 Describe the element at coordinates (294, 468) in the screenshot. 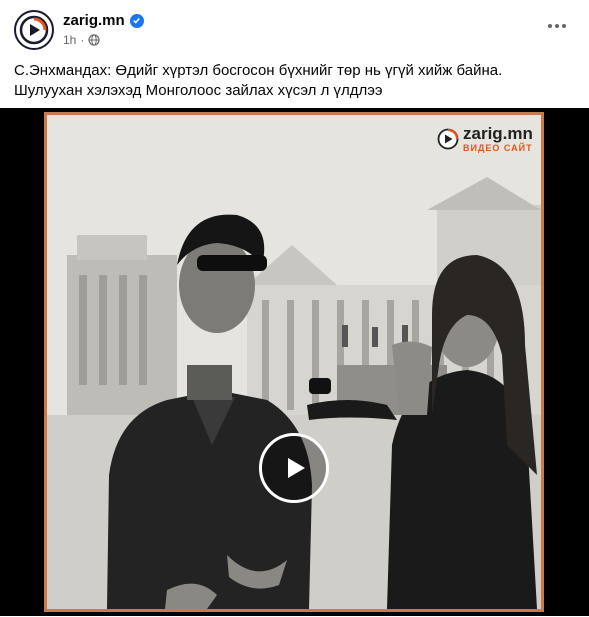

I see `play-icon` at that location.